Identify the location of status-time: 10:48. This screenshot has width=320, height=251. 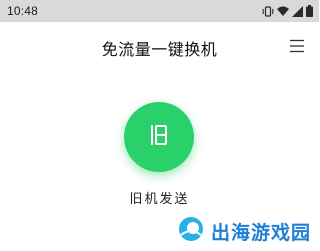
(23, 11).